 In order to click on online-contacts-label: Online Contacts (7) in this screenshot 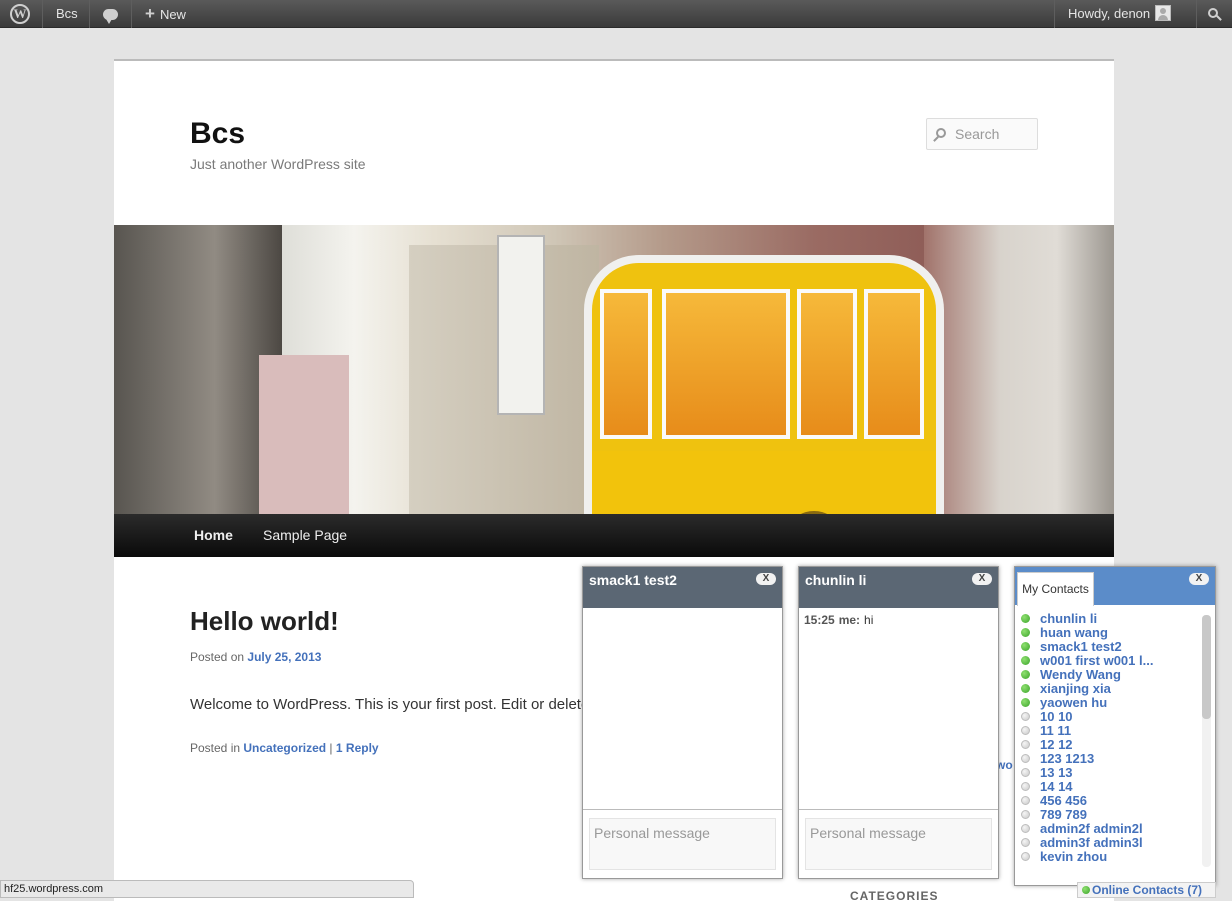, I will do `click(1147, 890)`.